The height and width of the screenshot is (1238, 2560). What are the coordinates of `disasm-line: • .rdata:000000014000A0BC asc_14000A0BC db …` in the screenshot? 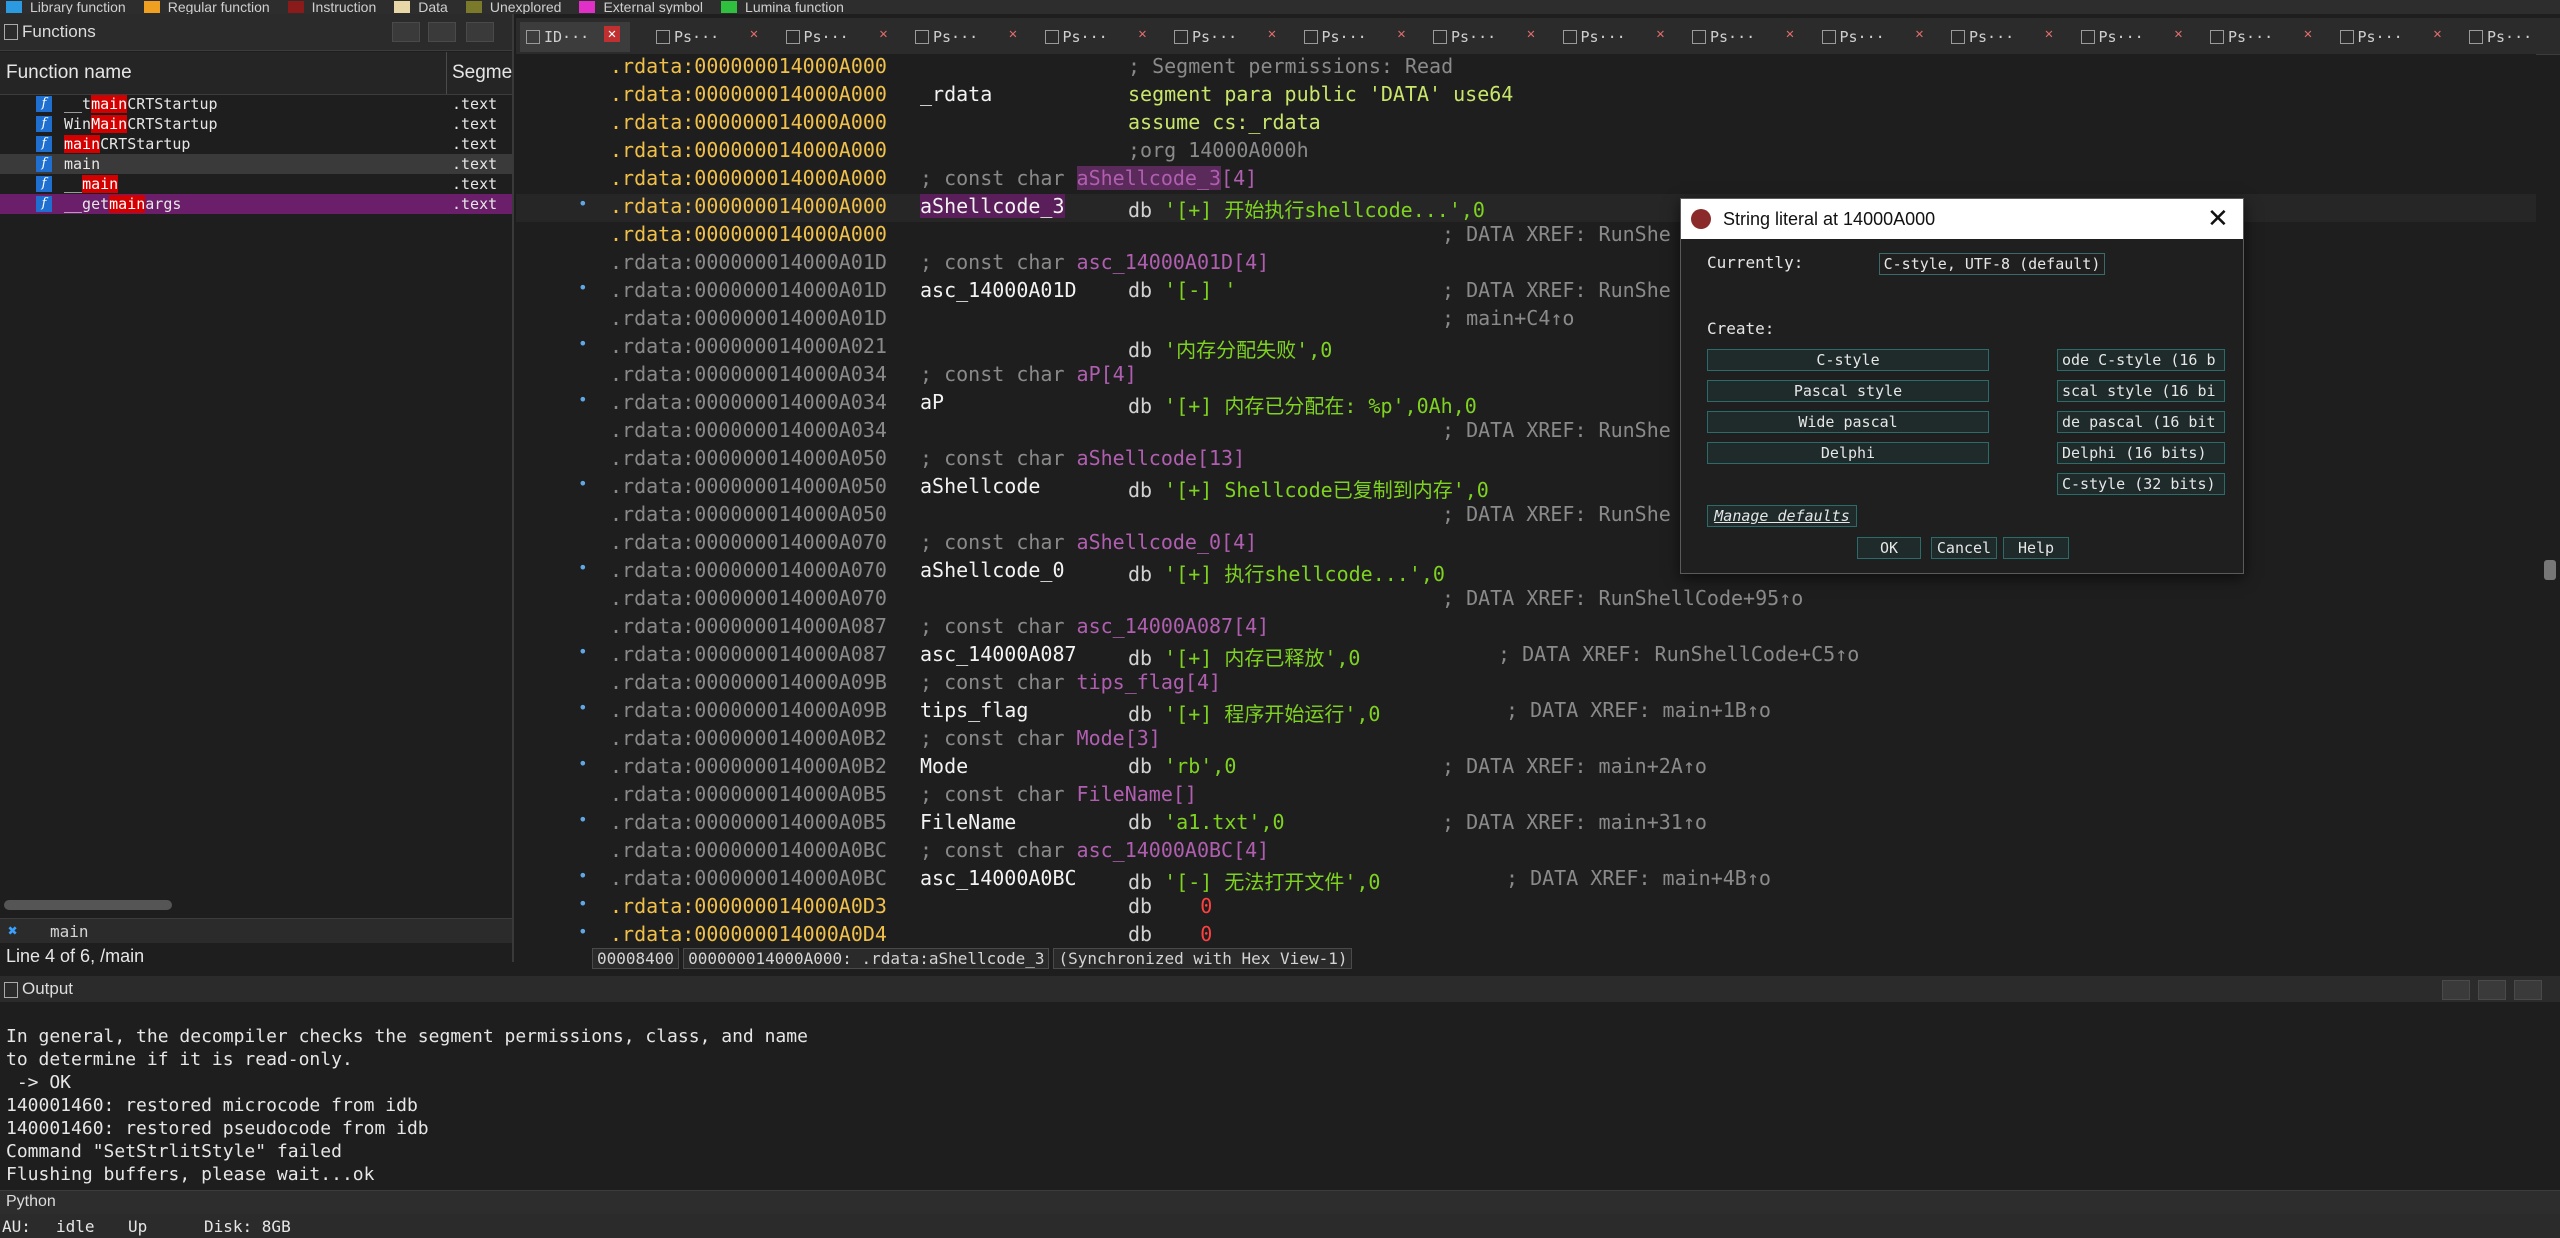 It's located at (1526, 880).